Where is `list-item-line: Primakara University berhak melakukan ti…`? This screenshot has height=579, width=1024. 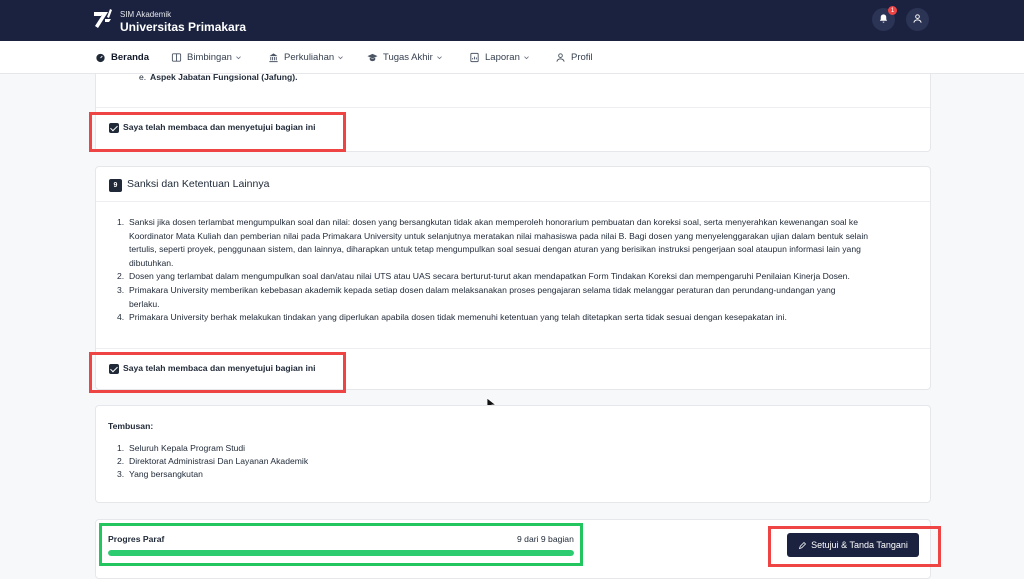
list-item-line: Primakara University berhak melakukan ti… is located at coordinates (458, 317).